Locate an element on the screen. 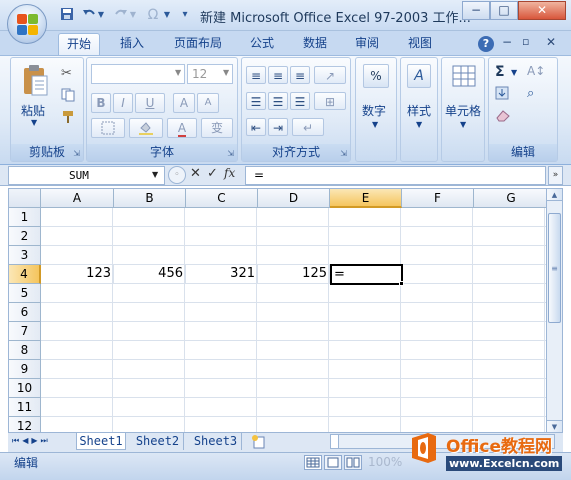 The image size is (571, 480). alignment-launcher-icon: ⇲ is located at coordinates (343, 153).